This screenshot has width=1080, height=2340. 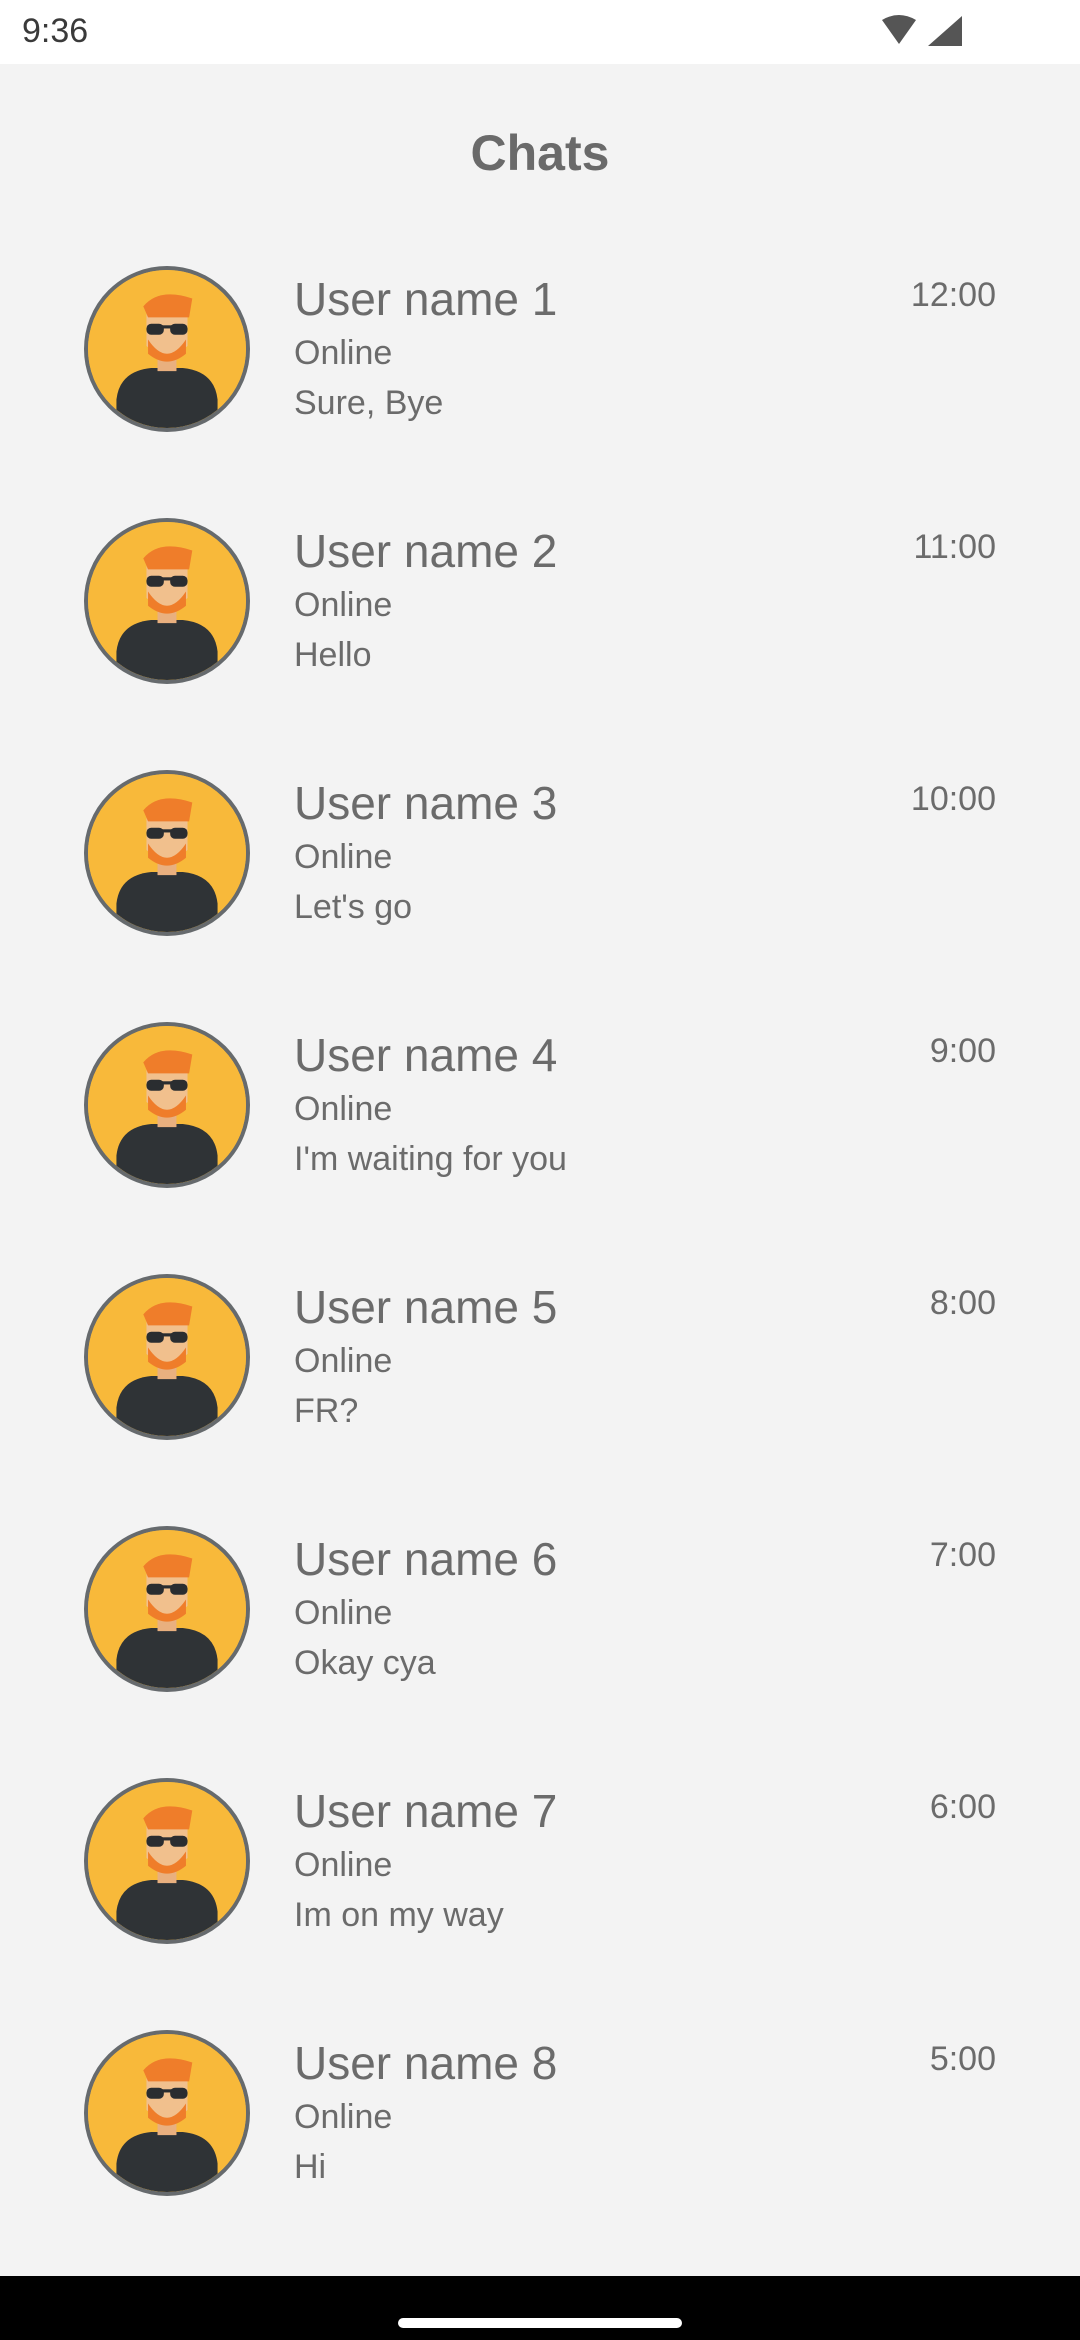 What do you see at coordinates (962, 1051) in the screenshot?
I see `message-time: 9:00` at bounding box center [962, 1051].